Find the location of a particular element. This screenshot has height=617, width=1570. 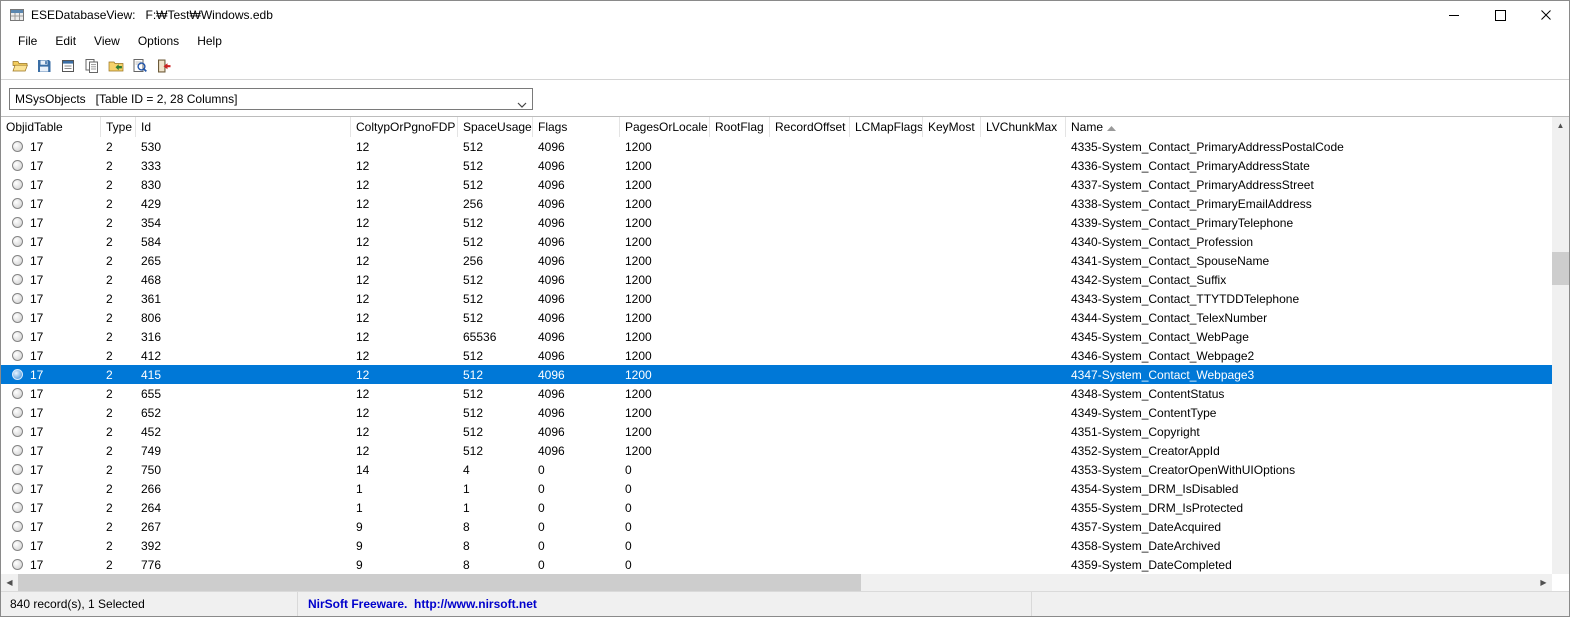

cell-text: 1 is located at coordinates (359, 488).